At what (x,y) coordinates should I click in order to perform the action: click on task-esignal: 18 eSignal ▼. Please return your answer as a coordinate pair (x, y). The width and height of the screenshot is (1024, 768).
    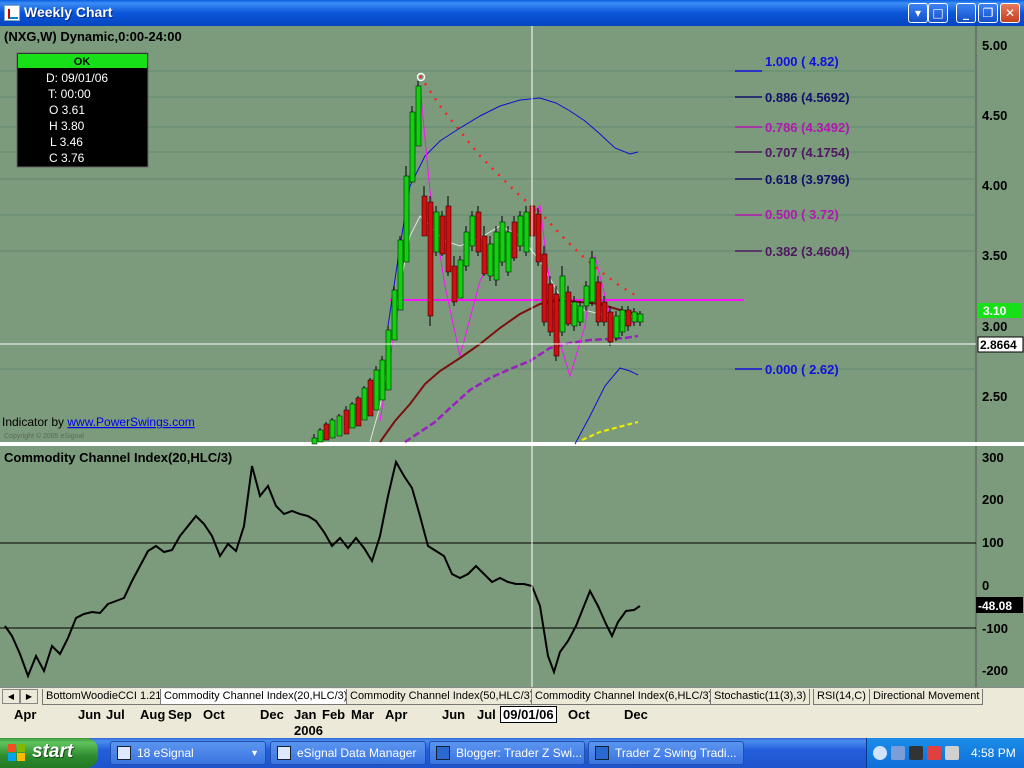
    Looking at the image, I should click on (188, 753).